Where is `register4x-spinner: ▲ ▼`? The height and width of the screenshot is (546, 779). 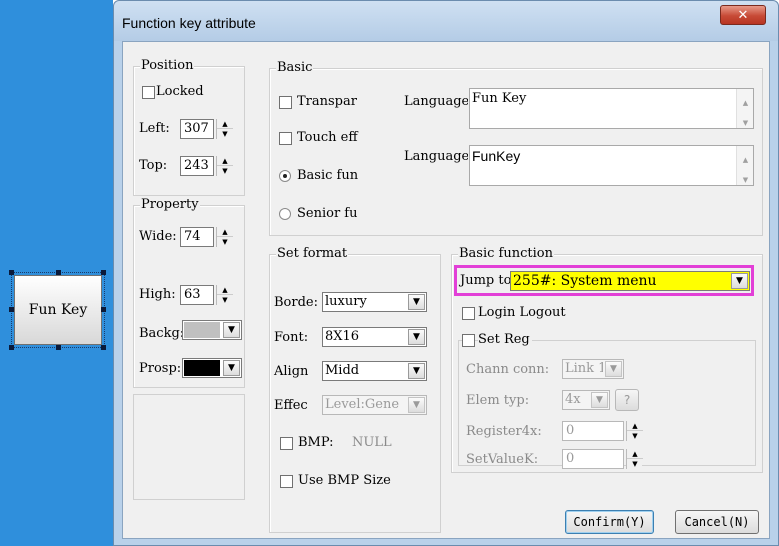
register4x-spinner: ▲ ▼ is located at coordinates (634, 431).